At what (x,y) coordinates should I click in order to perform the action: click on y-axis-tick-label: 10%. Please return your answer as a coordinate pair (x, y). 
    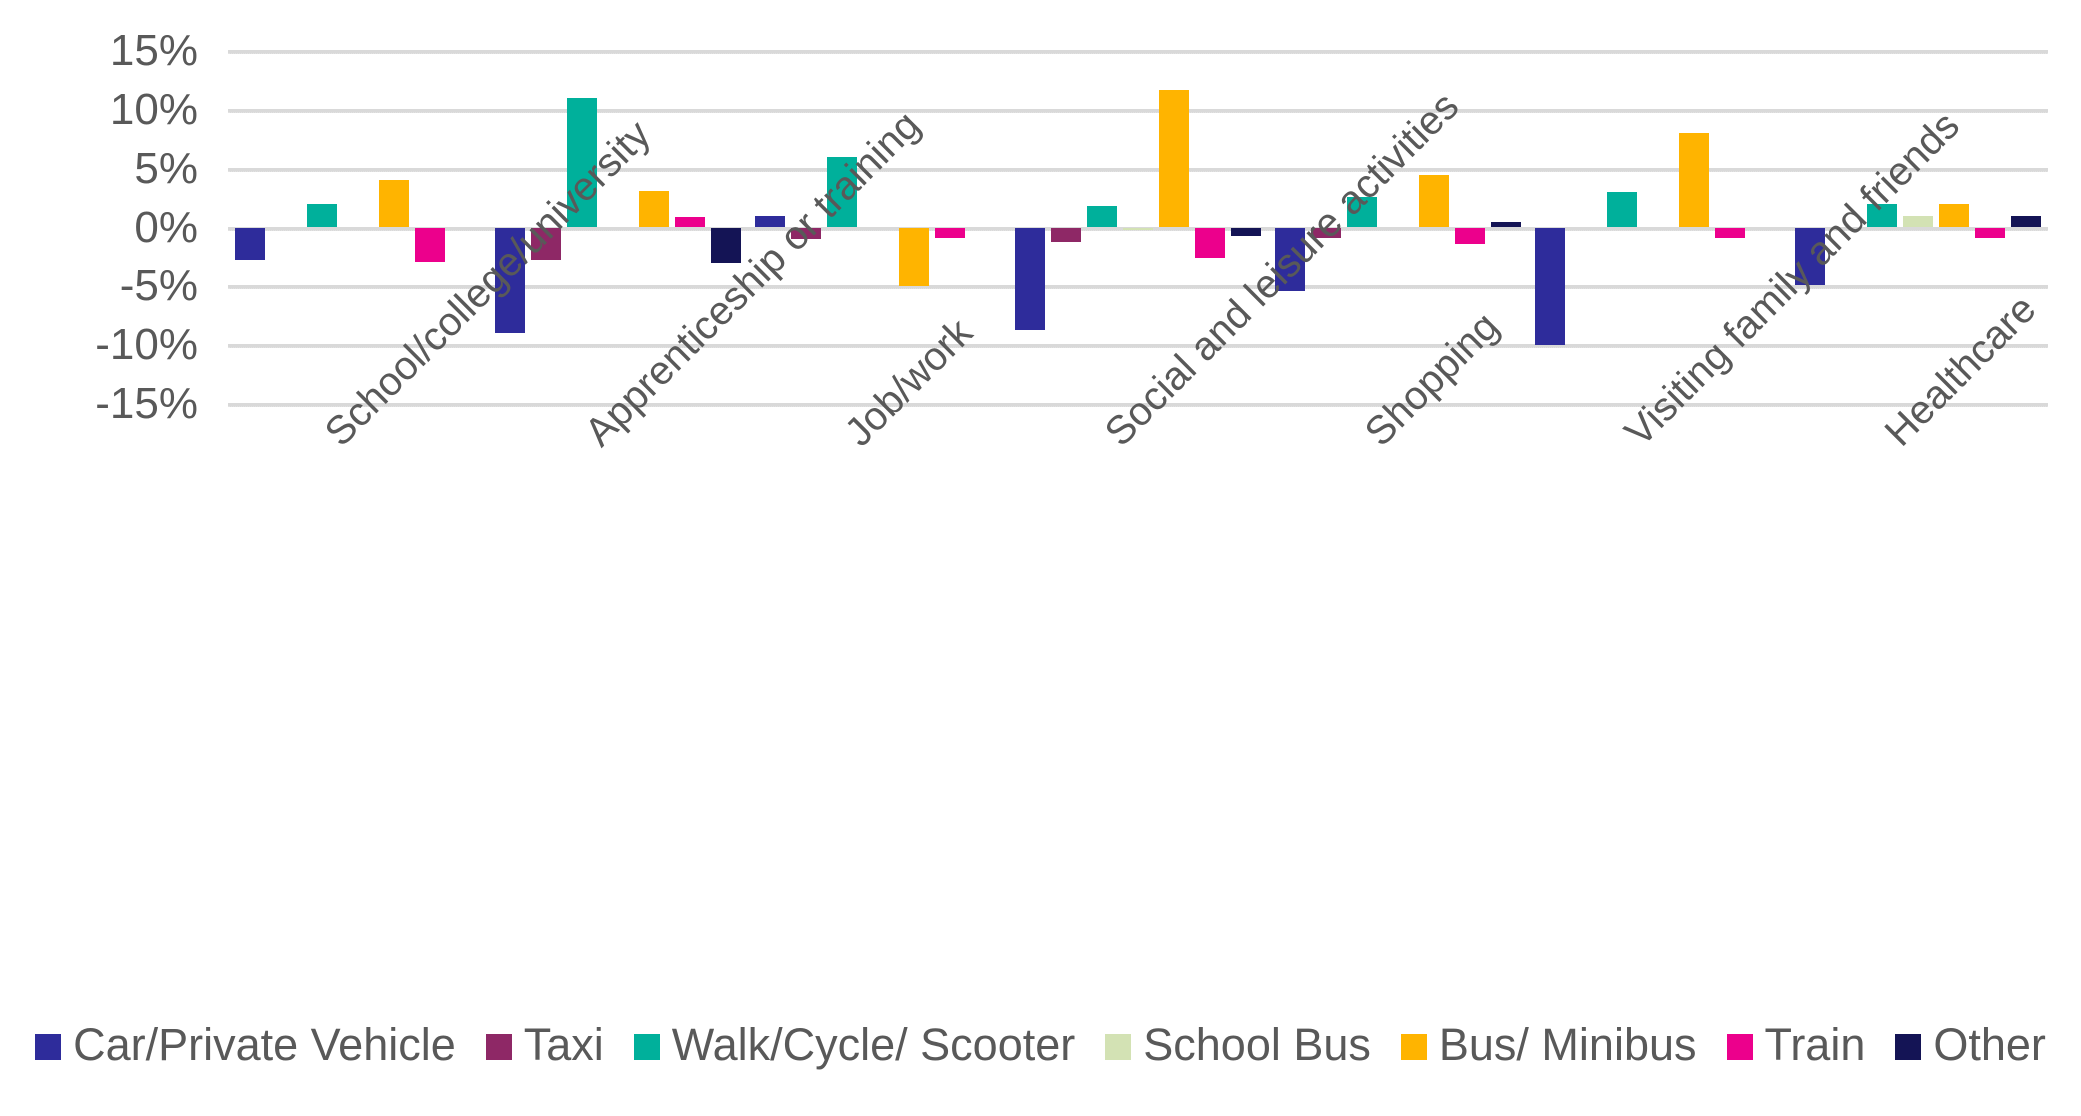
    Looking at the image, I should click on (153, 109).